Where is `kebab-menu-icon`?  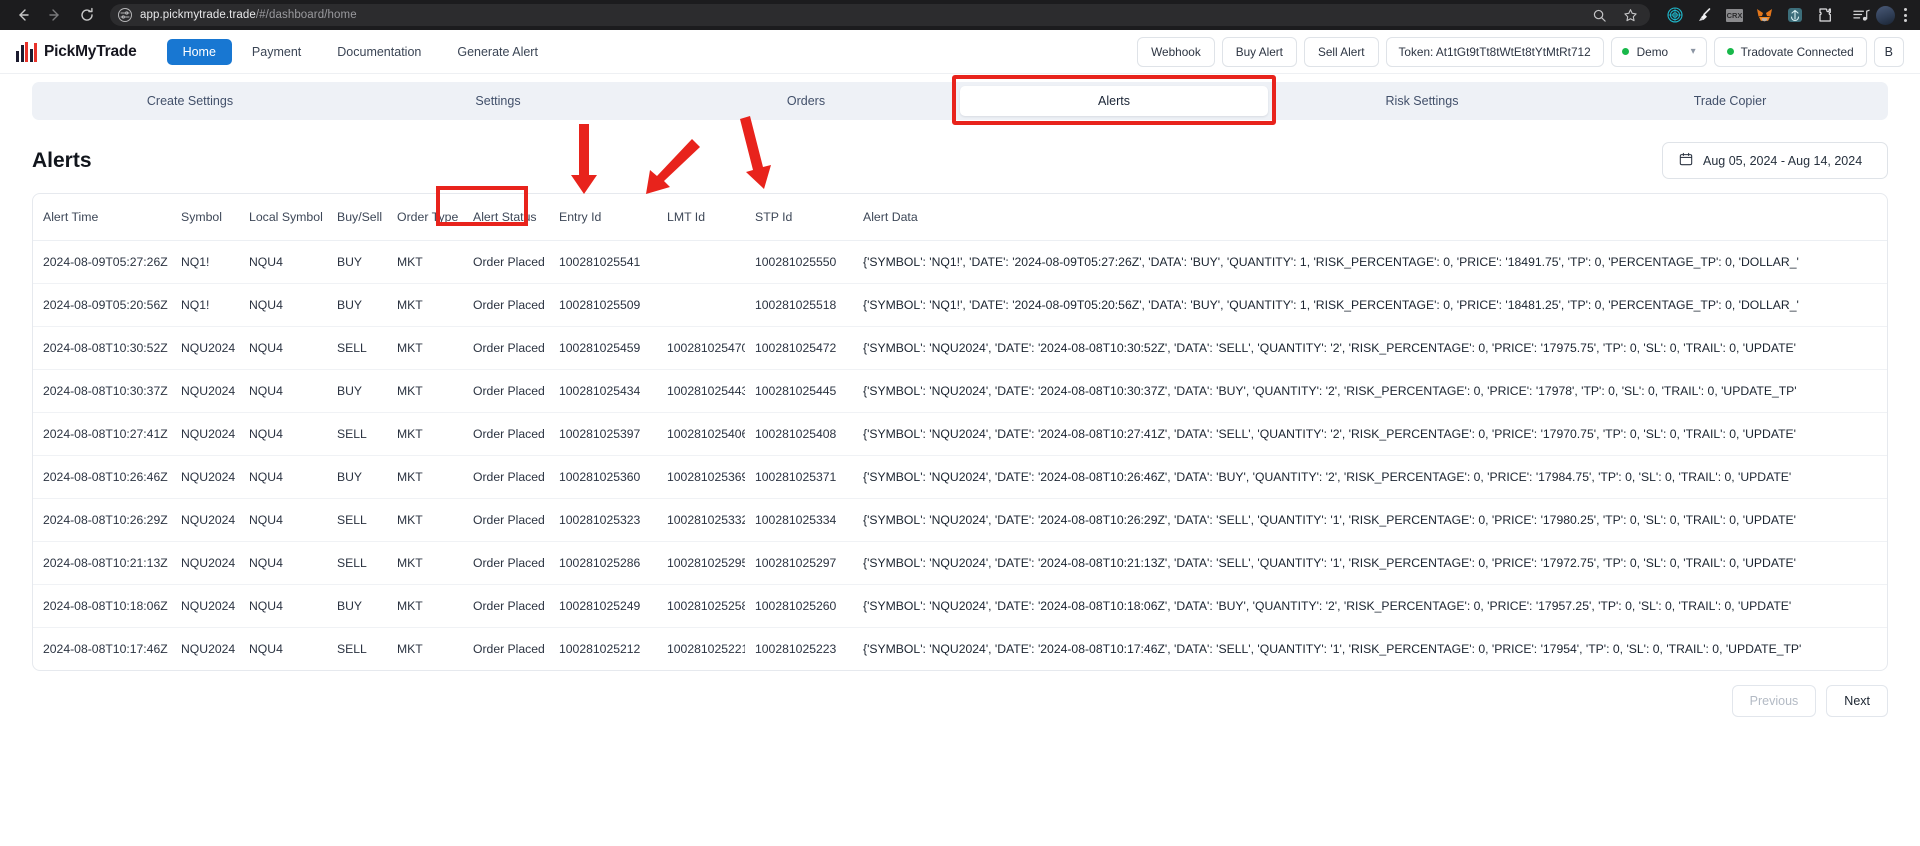 kebab-menu-icon is located at coordinates (1905, 15).